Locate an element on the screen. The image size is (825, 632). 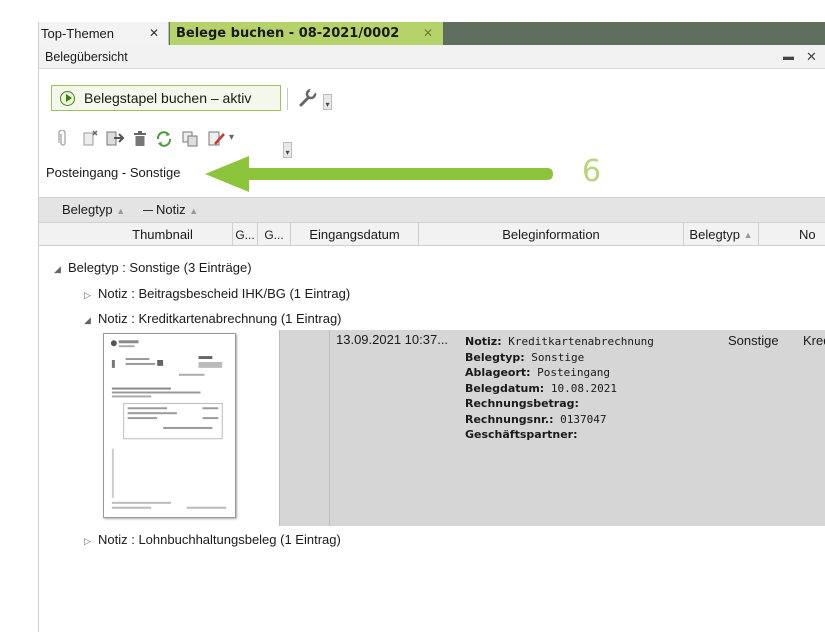
group-by-bar: Belegtyp ▲ Notiz ▲ is located at coordinates (432, 210).